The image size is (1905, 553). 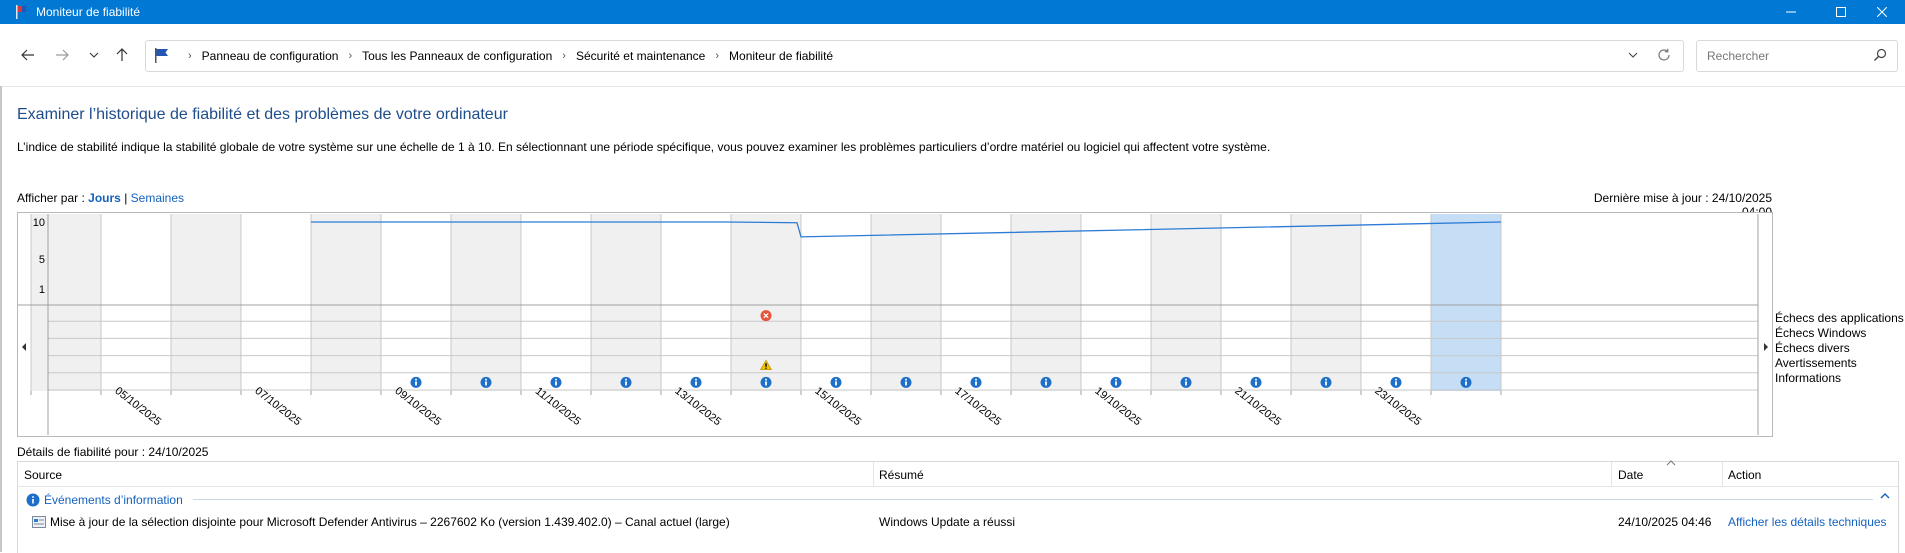 What do you see at coordinates (1744, 475) in the screenshot?
I see `column-action: Action` at bounding box center [1744, 475].